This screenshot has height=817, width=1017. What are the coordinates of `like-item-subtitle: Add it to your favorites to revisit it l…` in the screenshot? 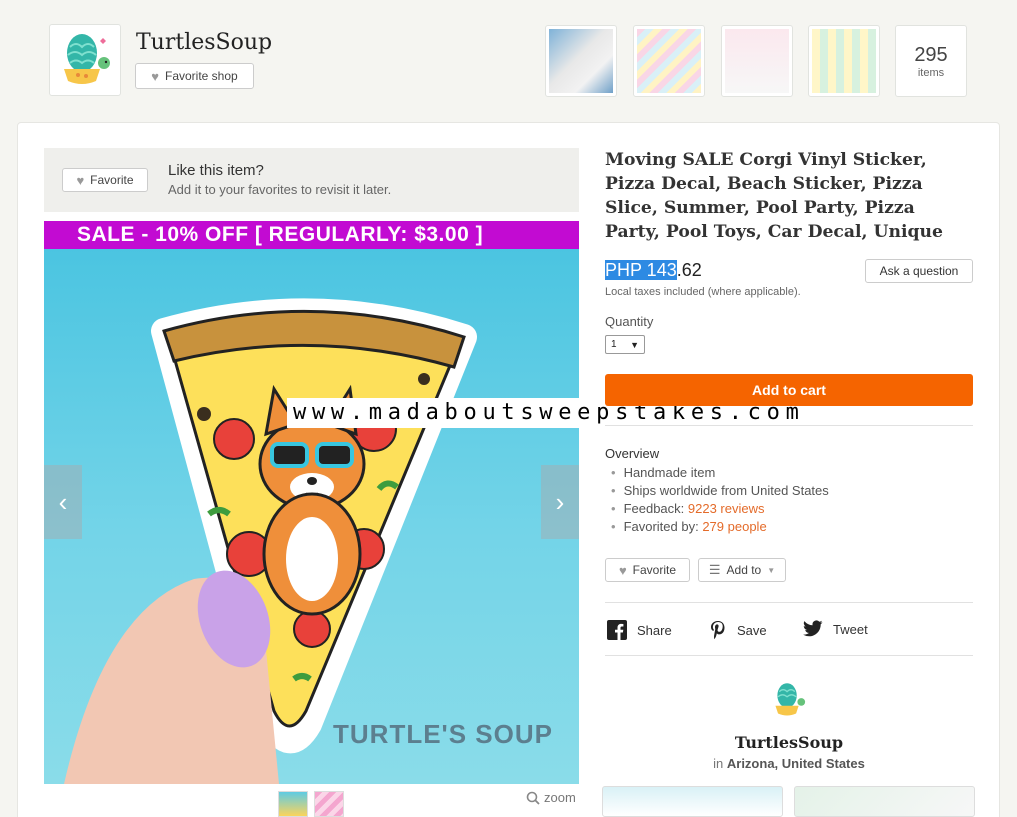 It's located at (280, 189).